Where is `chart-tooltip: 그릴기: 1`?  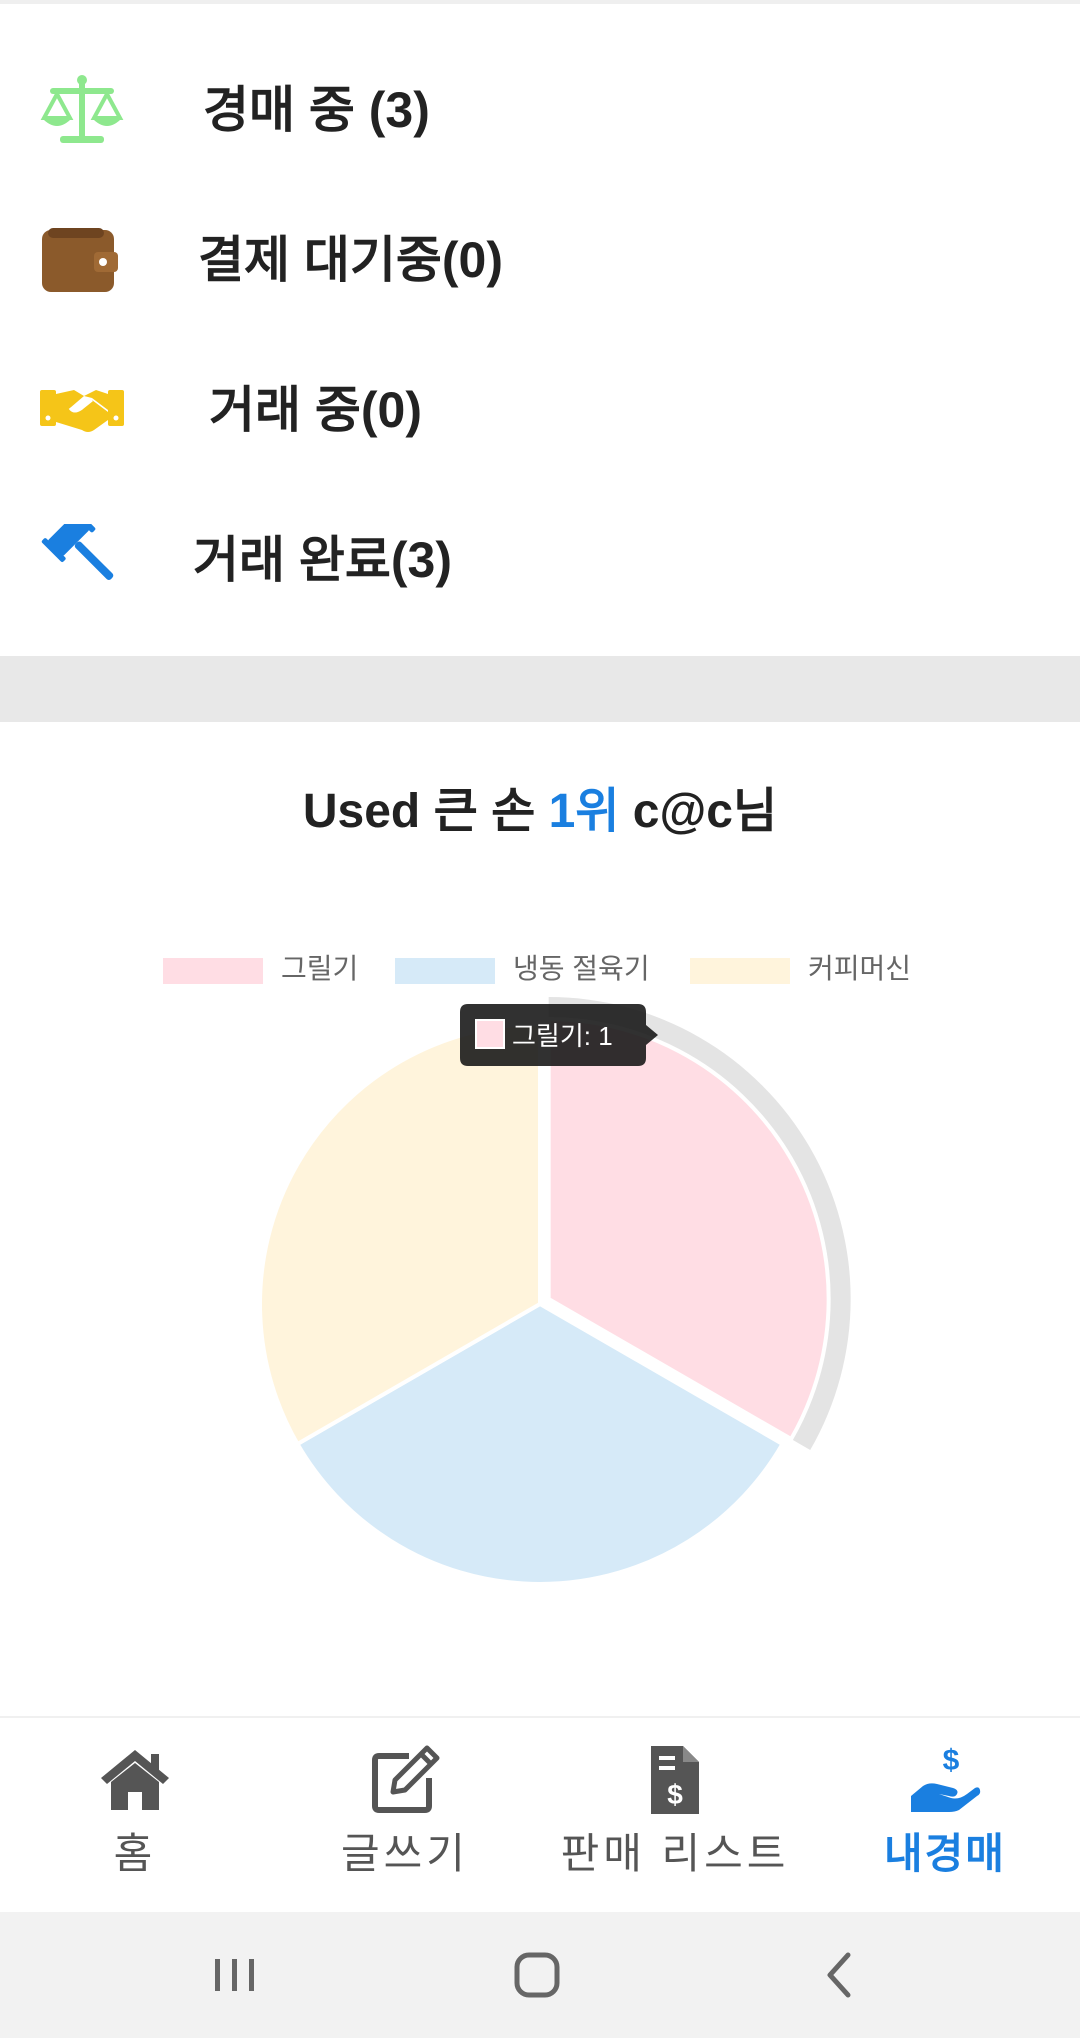
chart-tooltip: 그릴기: 1 is located at coordinates (559, 1035).